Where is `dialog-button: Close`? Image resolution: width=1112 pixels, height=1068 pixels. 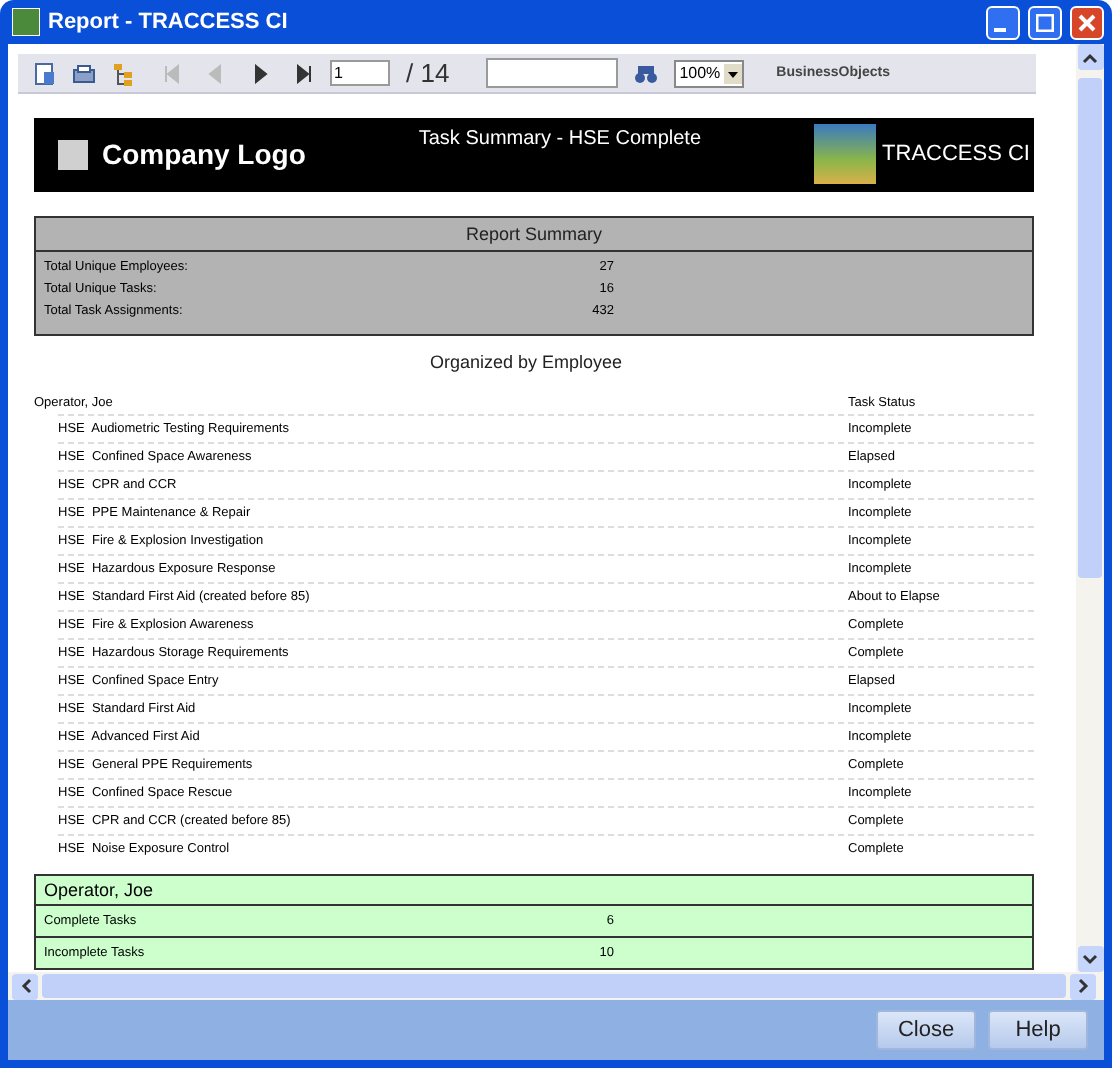 dialog-button: Close is located at coordinates (926, 1030).